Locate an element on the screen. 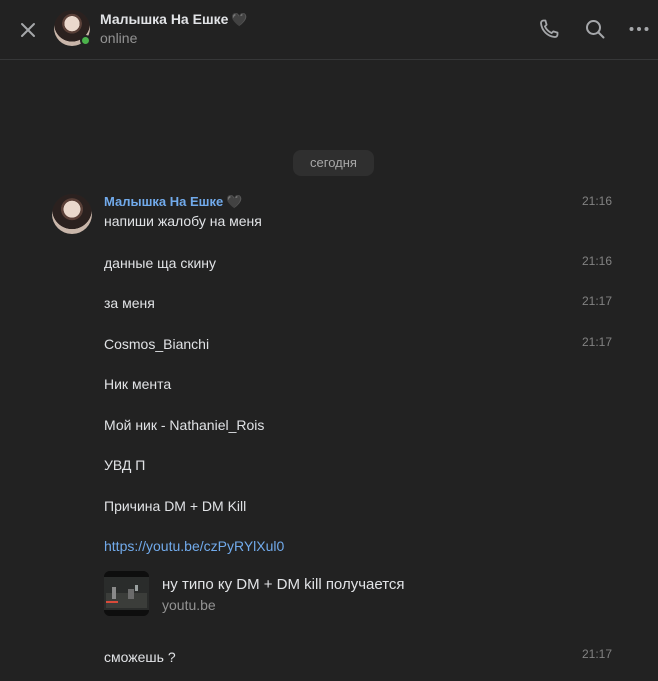  message-text: за меня is located at coordinates (129, 303).